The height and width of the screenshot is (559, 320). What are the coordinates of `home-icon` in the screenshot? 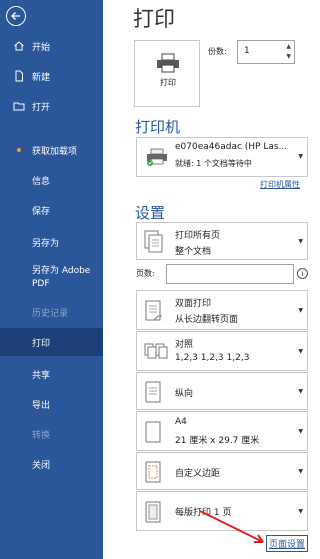 It's located at (19, 46).